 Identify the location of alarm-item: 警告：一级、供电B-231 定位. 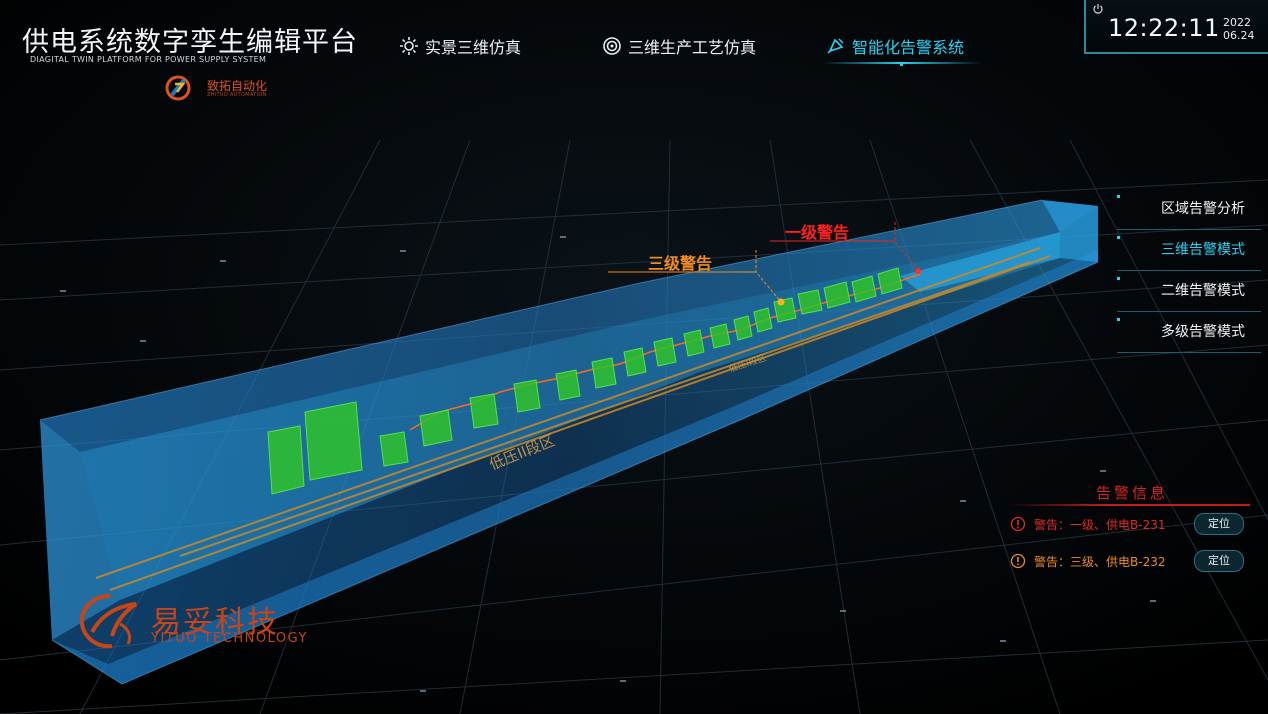
(1130, 524).